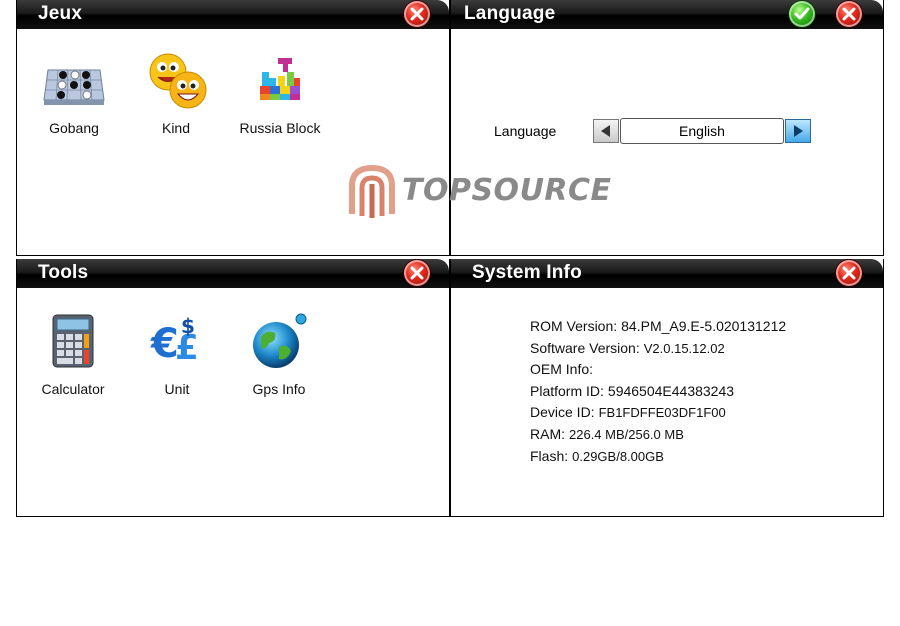 Image resolution: width=900 pixels, height=626 pixels. I want to click on language-title: Language, so click(510, 13).